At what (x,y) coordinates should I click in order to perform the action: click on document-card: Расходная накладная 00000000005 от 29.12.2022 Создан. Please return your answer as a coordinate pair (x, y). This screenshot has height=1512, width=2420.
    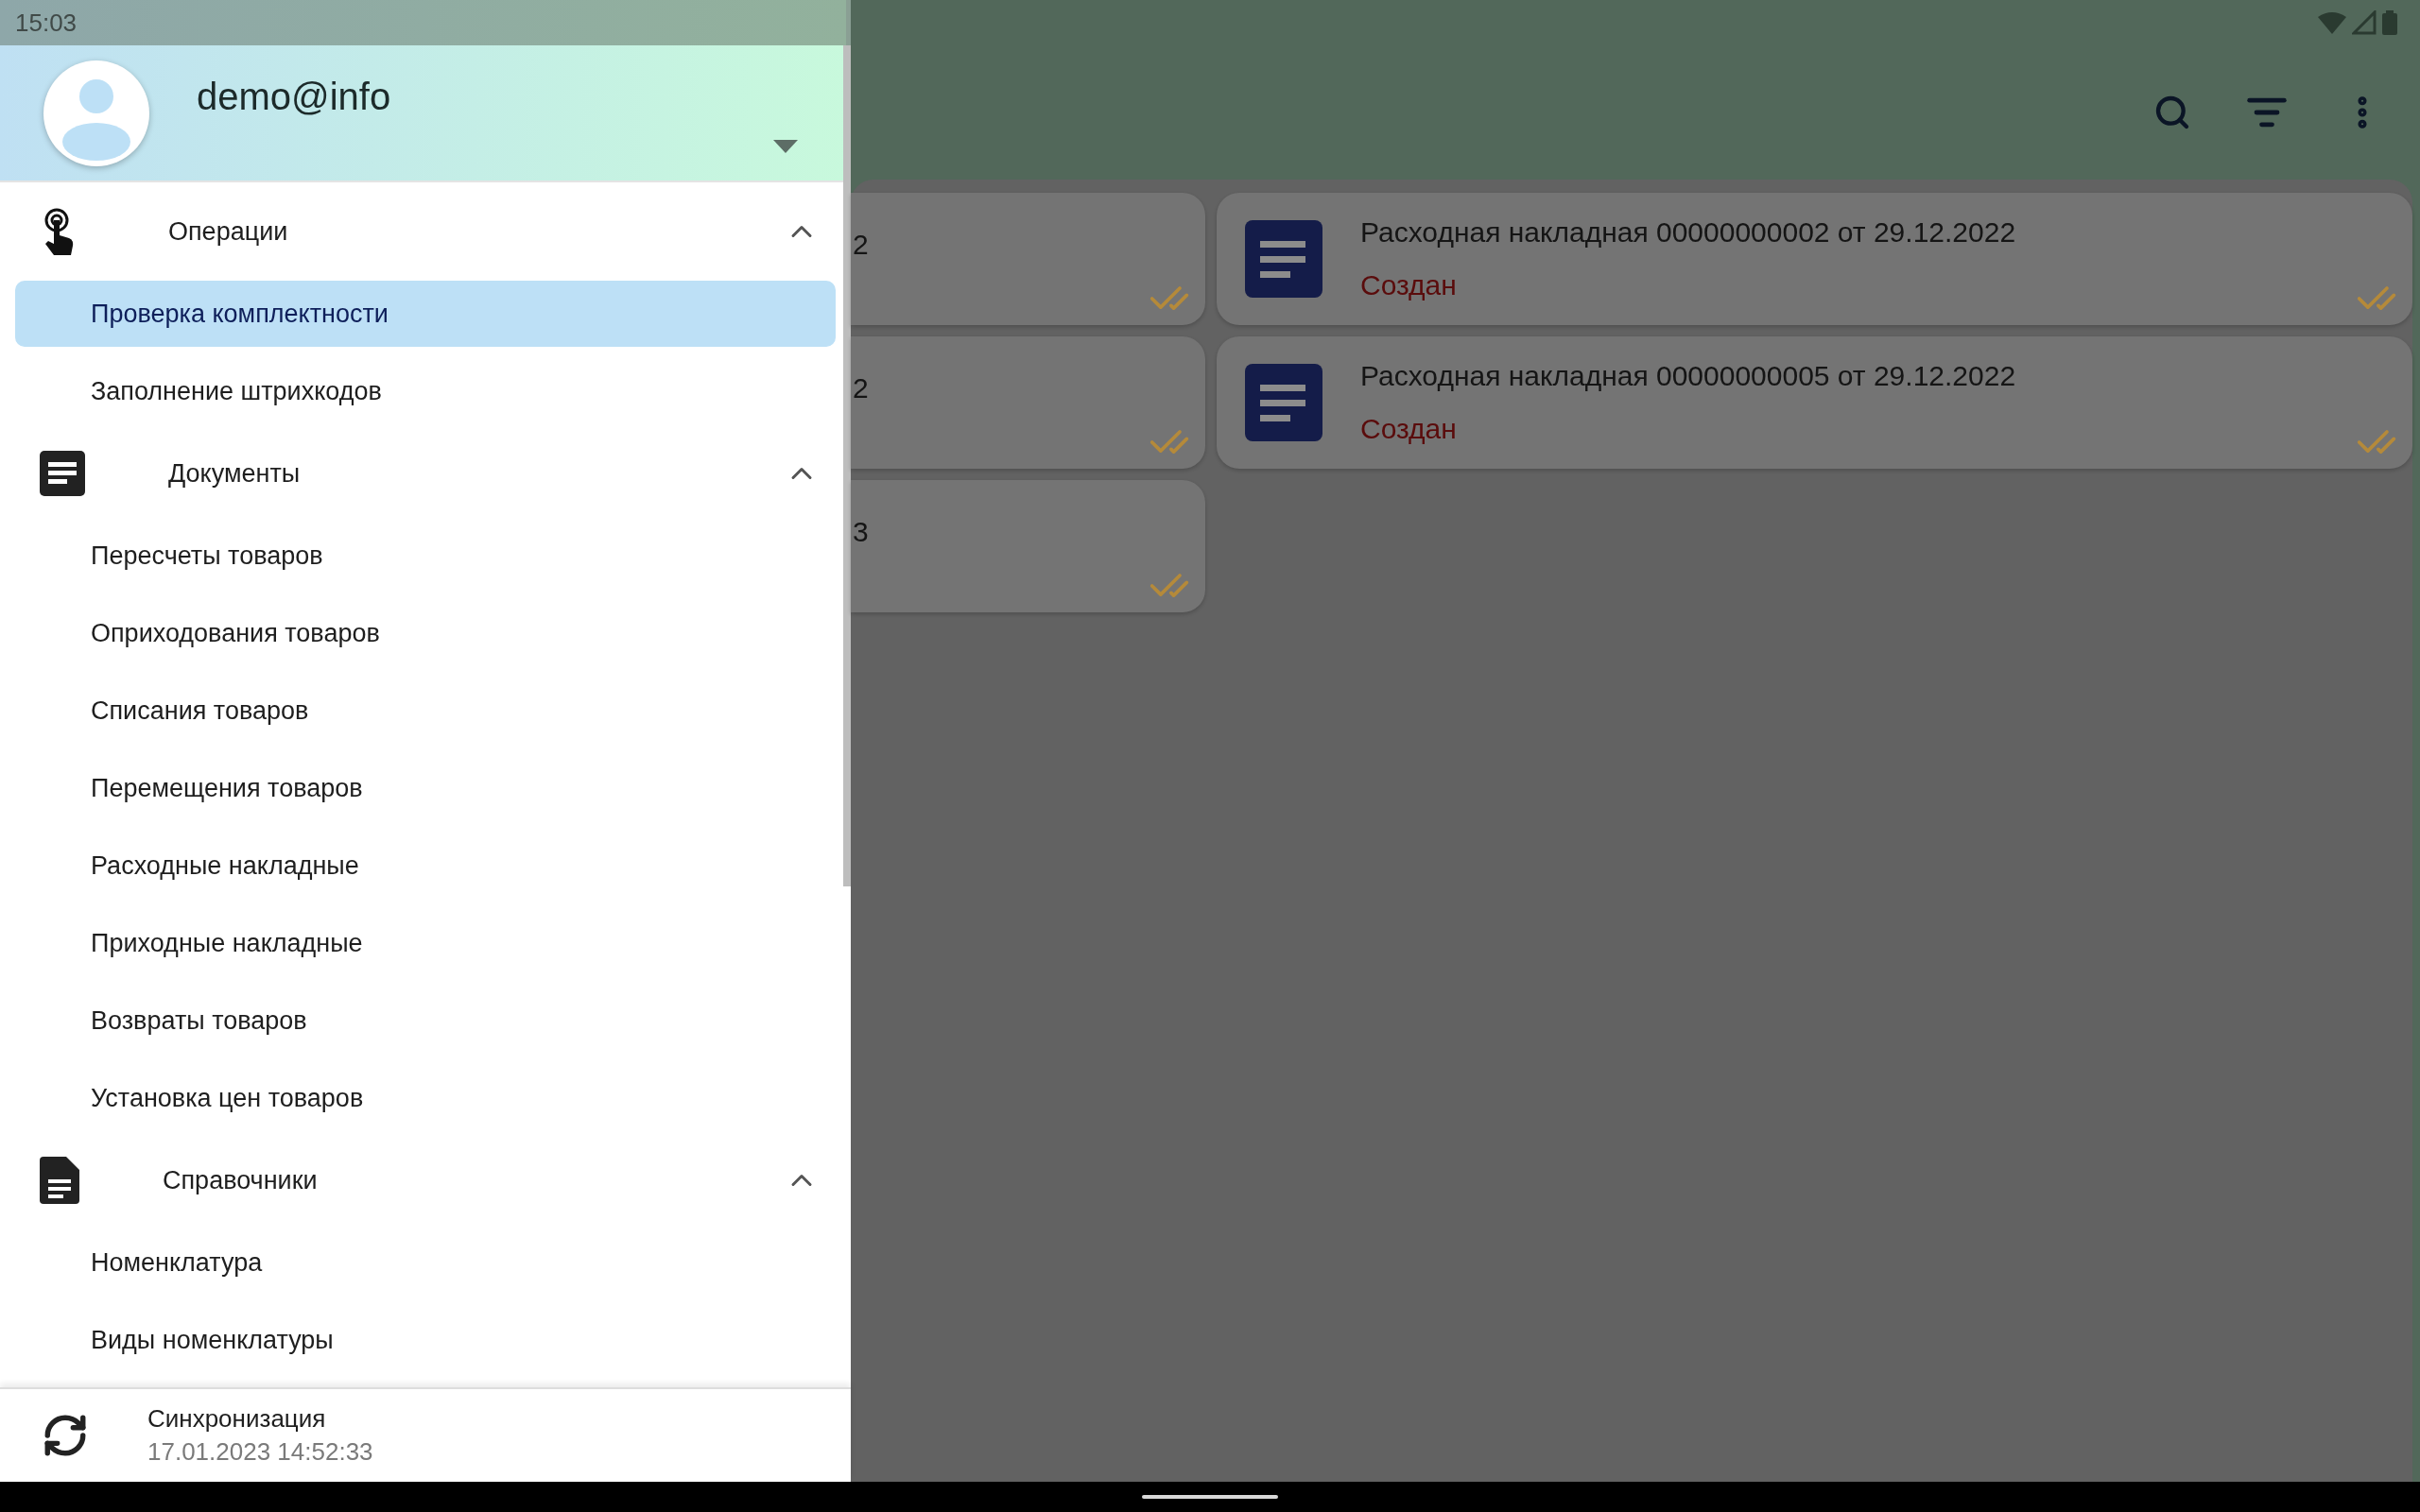
    Looking at the image, I should click on (1815, 402).